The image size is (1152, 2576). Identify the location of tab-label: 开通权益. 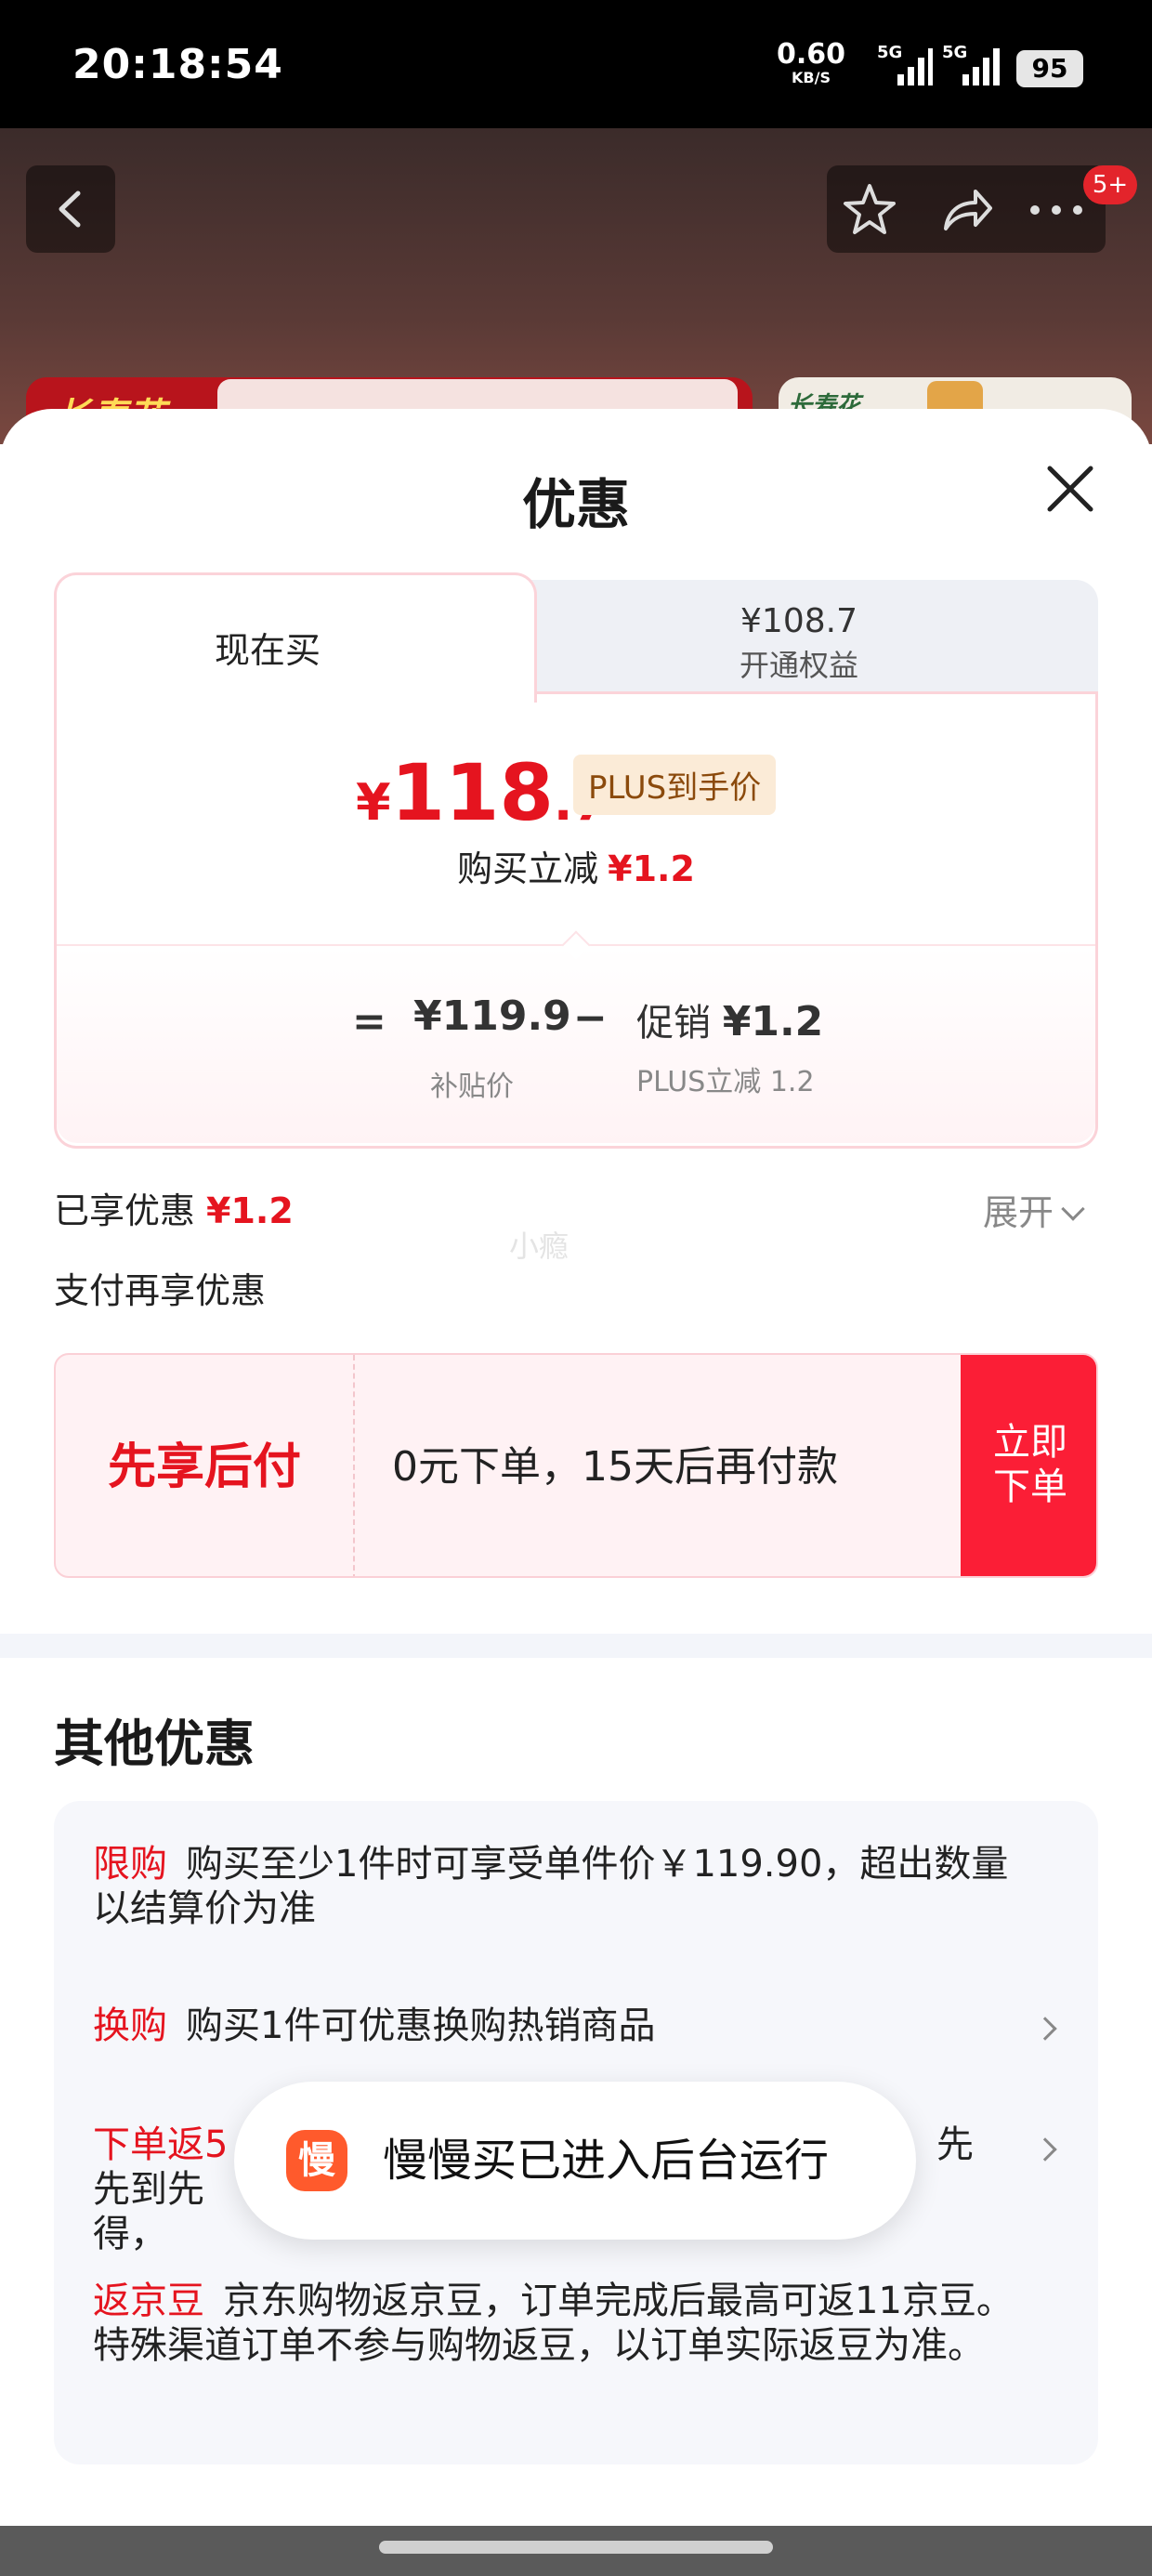
(798, 665).